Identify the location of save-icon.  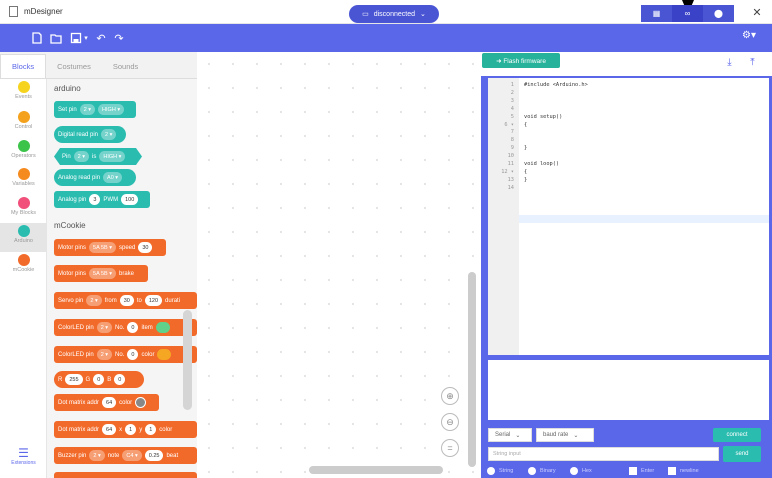
(76, 38).